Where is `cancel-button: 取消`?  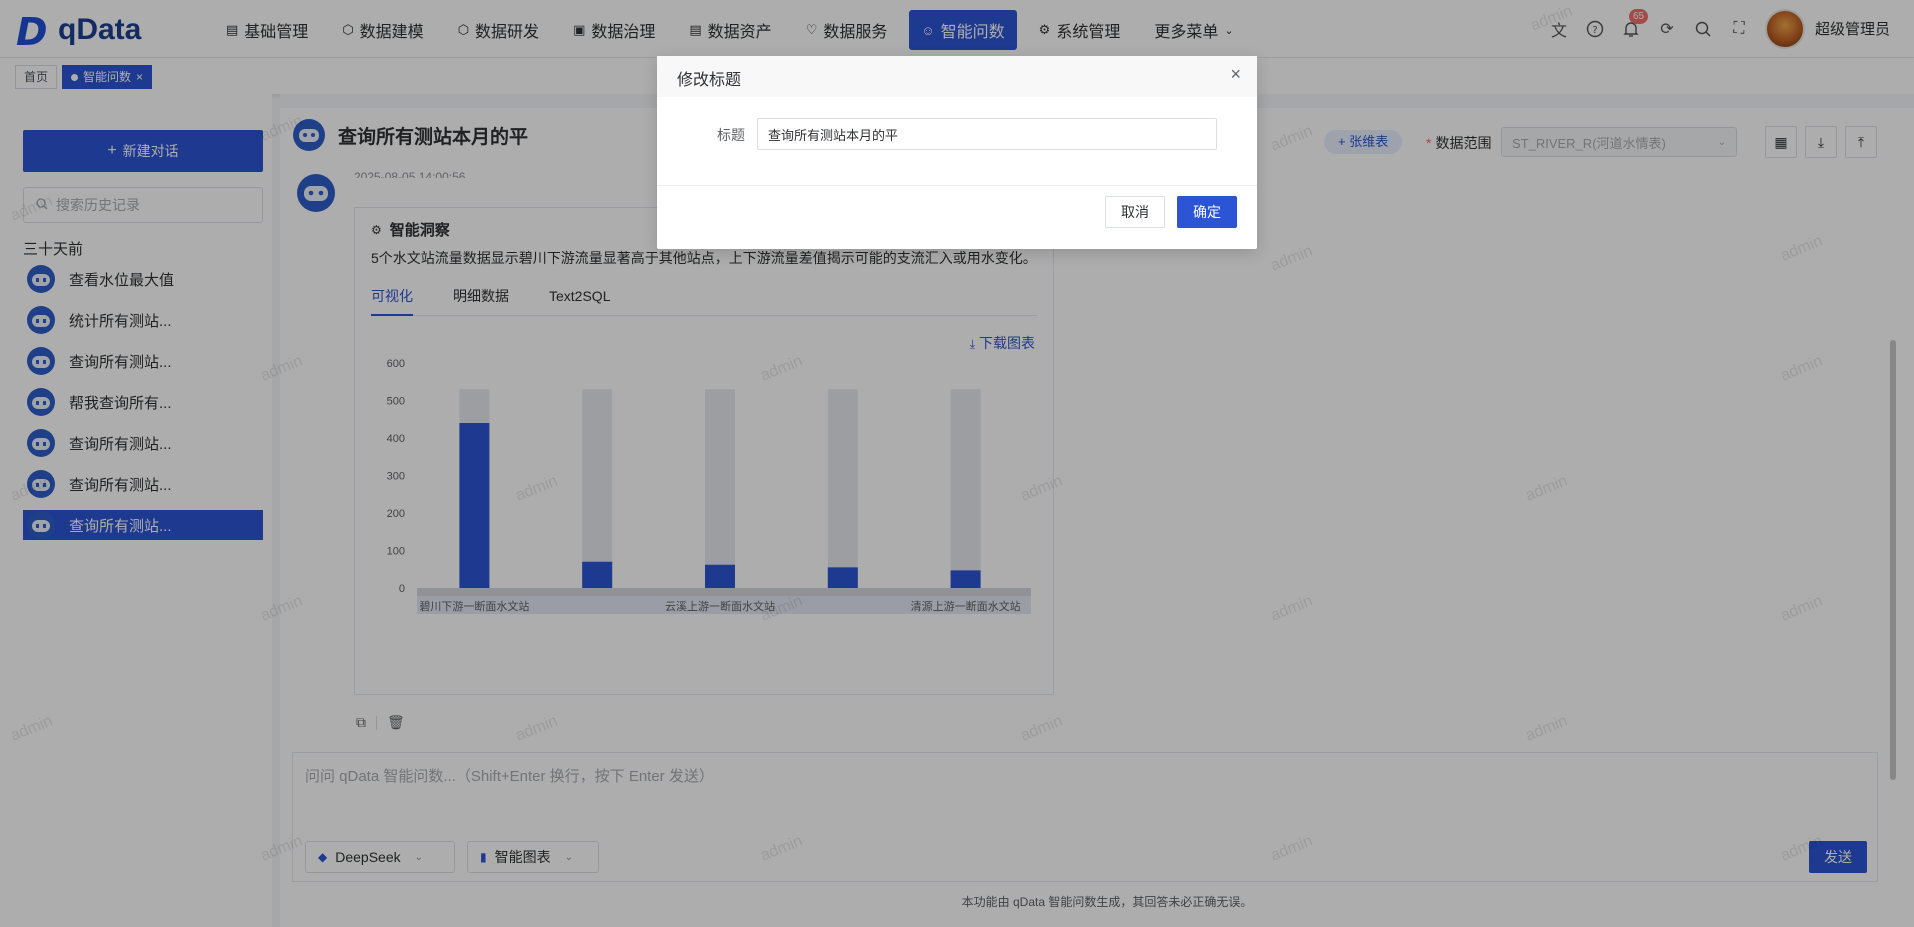 cancel-button: 取消 is located at coordinates (1135, 212).